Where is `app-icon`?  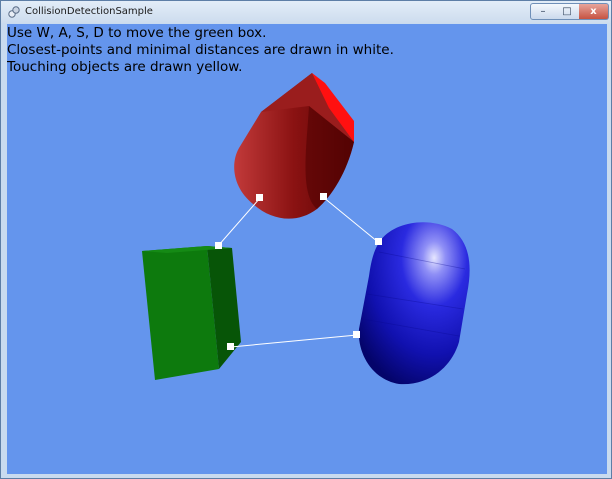
app-icon is located at coordinates (14, 12).